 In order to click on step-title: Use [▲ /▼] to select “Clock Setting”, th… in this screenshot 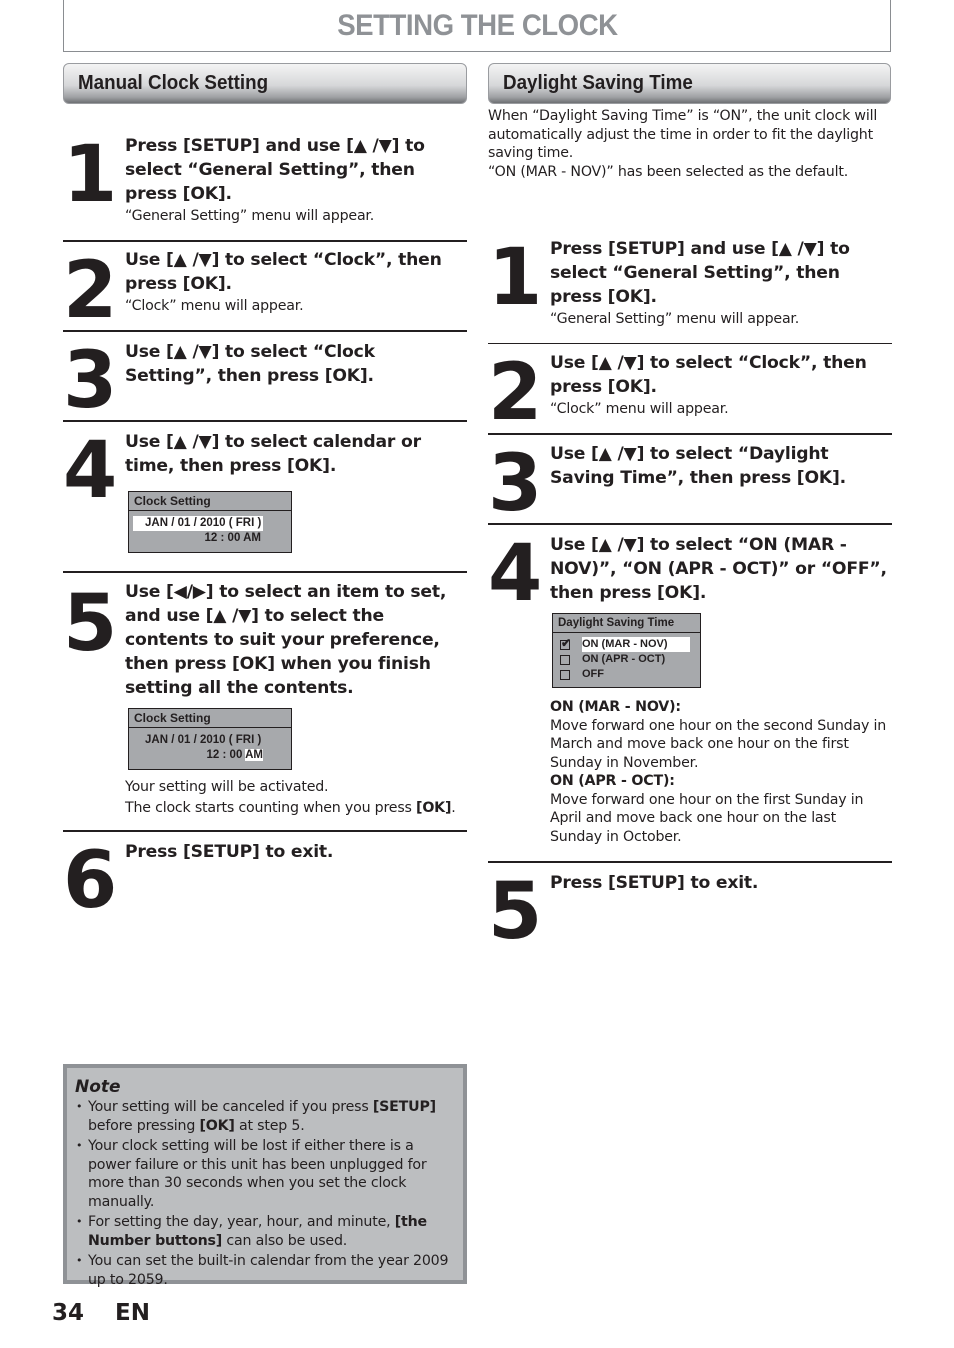, I will do `click(250, 364)`.